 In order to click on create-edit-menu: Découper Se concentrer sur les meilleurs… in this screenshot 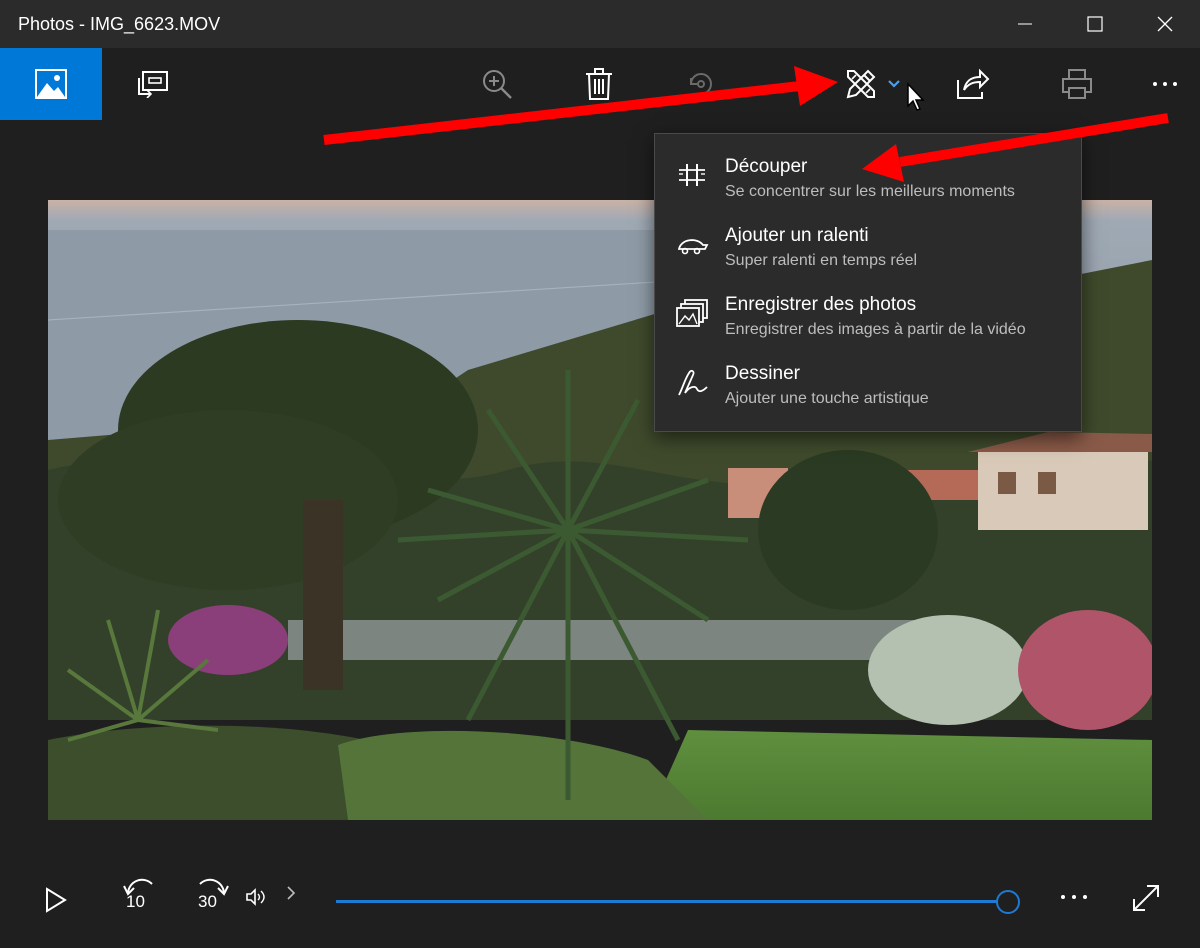, I will do `click(868, 282)`.